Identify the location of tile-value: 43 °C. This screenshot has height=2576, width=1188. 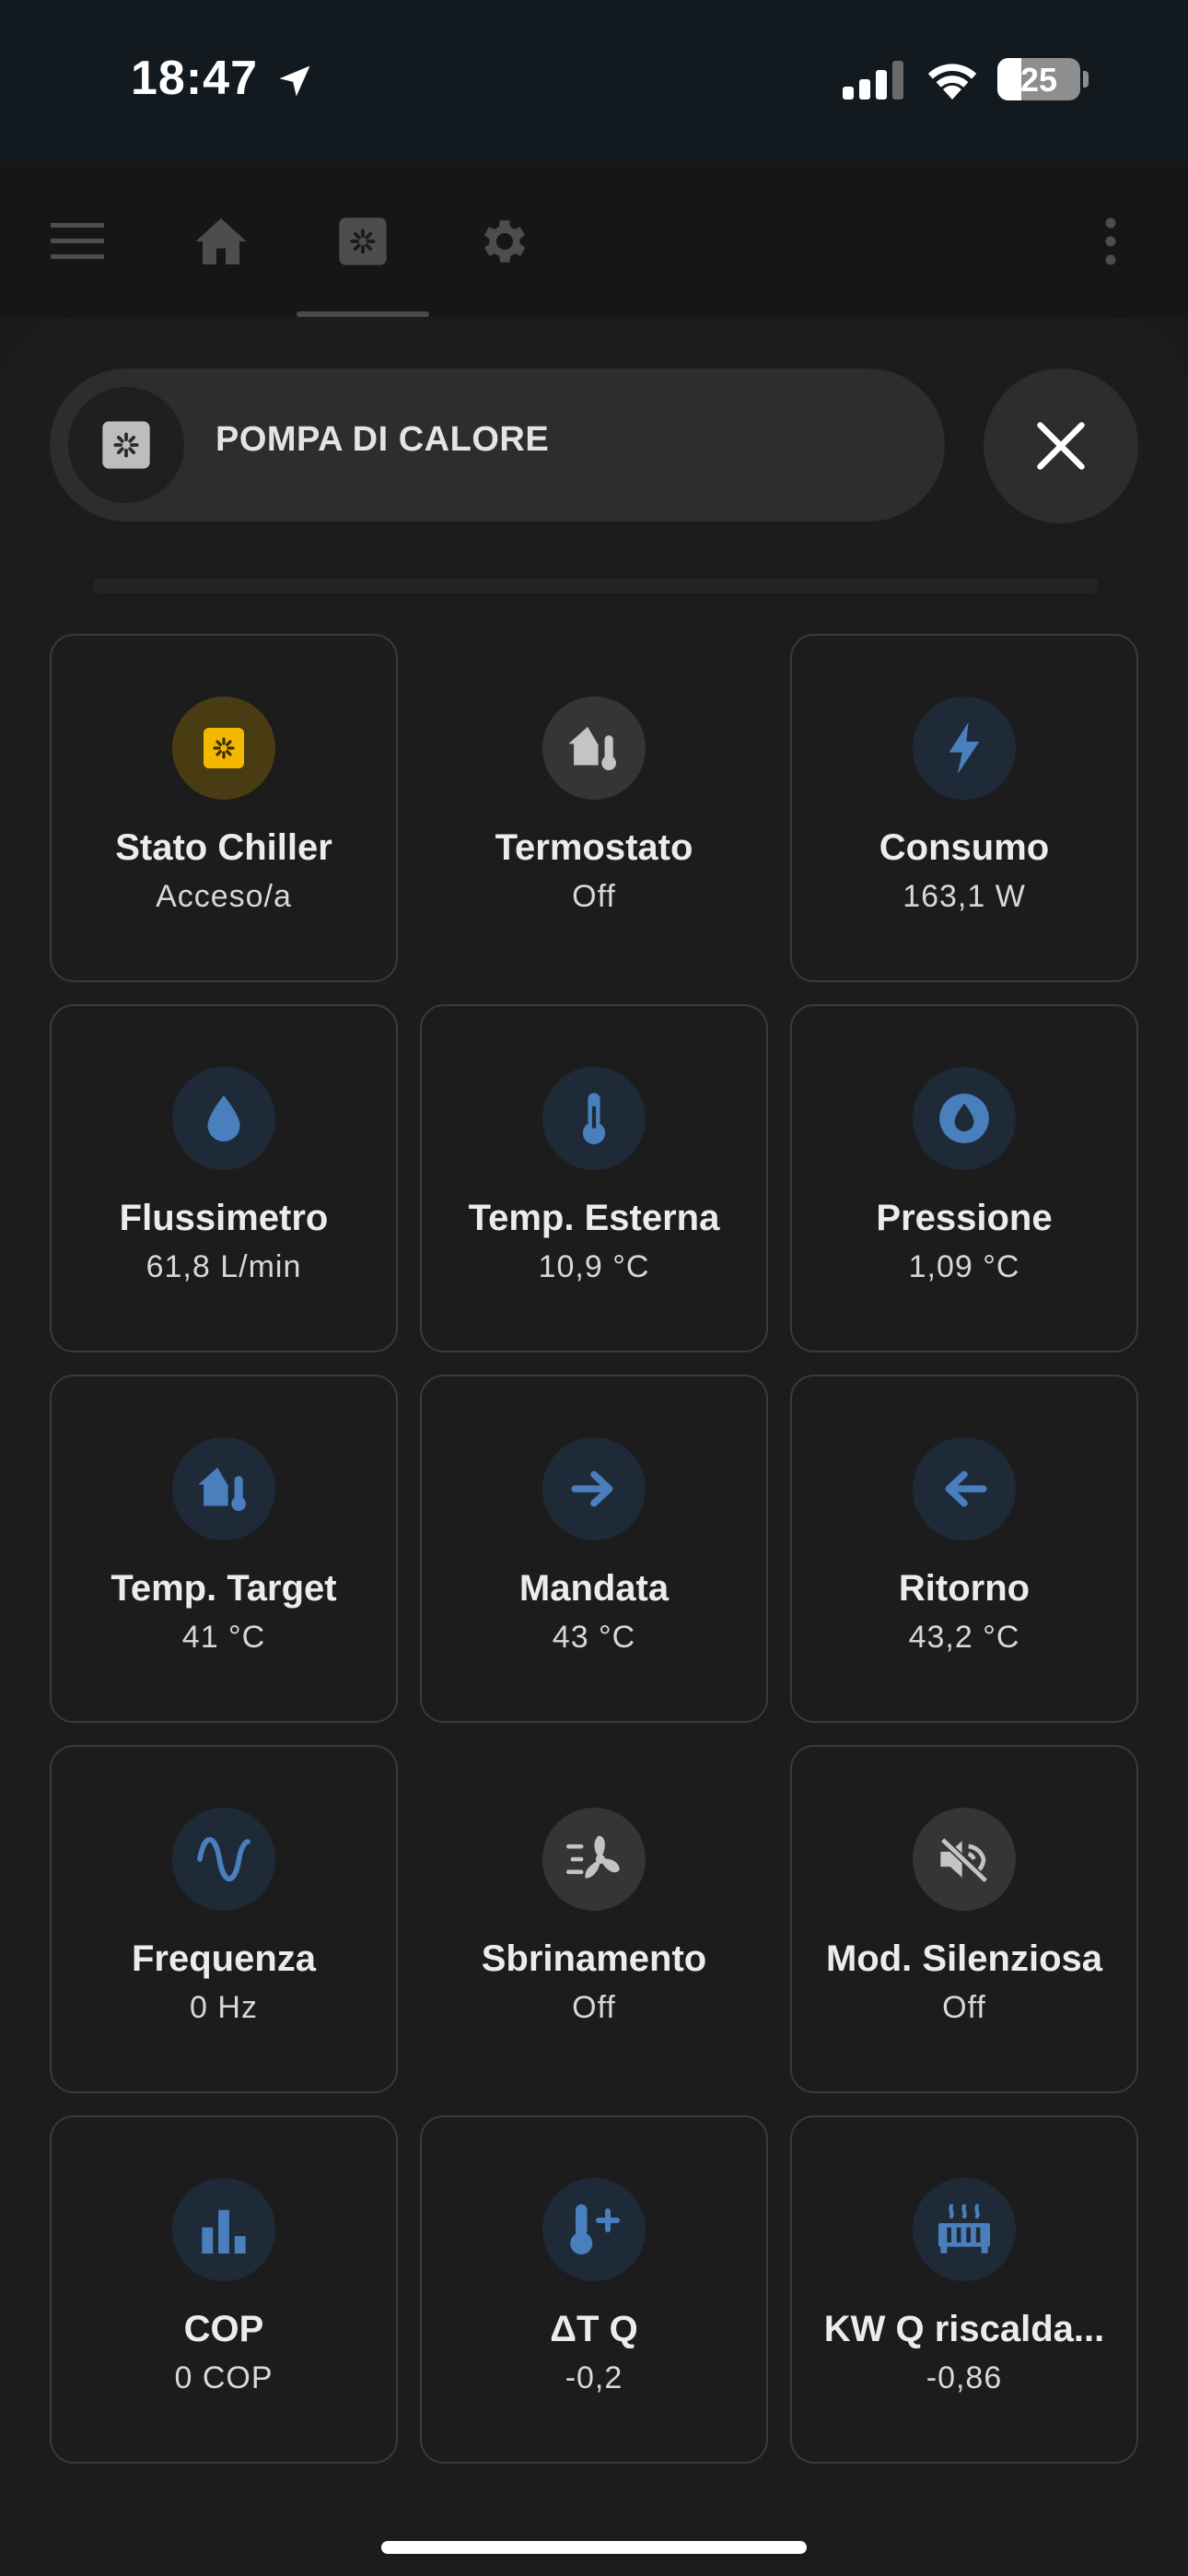
(594, 1637).